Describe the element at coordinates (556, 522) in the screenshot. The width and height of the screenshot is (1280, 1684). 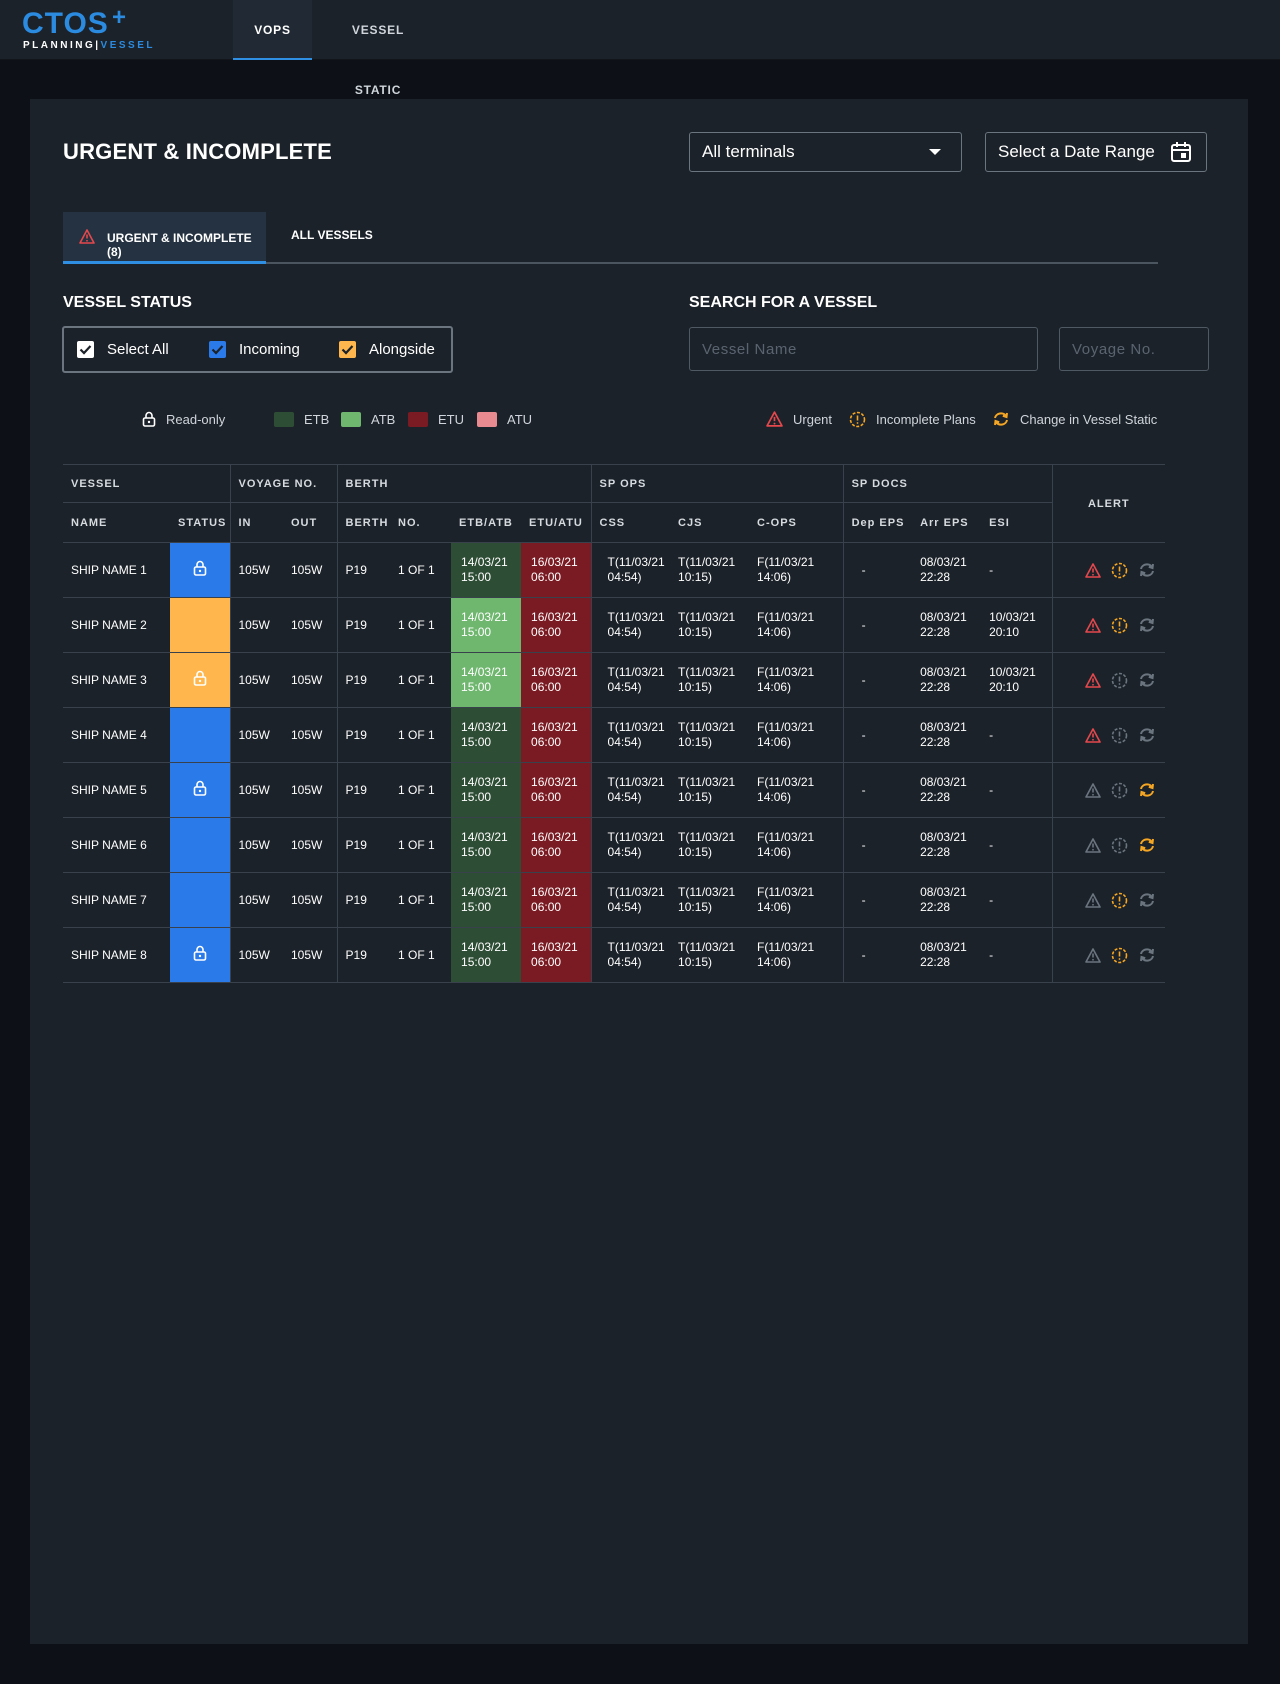
I see `col-etu-atu: ETU/ATU` at that location.